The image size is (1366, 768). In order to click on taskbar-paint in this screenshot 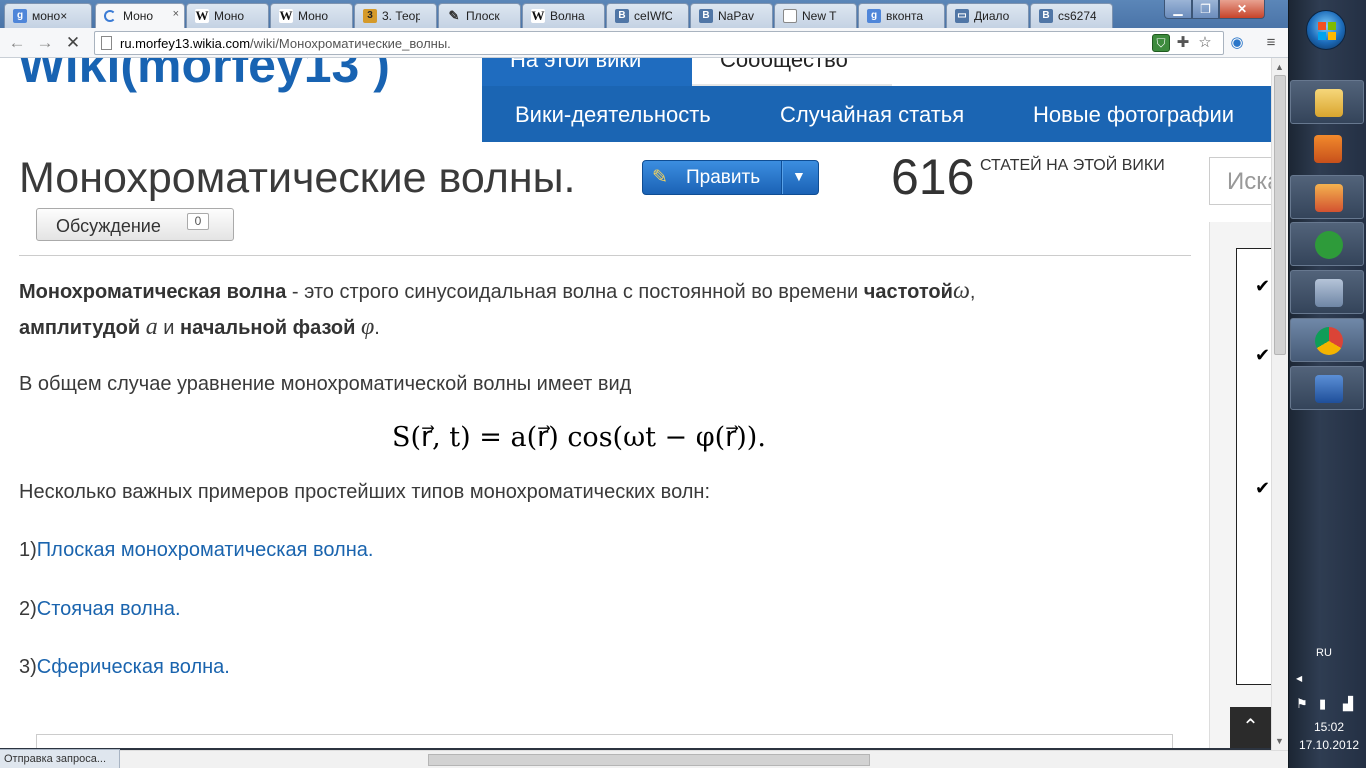, I will do `click(1327, 197)`.